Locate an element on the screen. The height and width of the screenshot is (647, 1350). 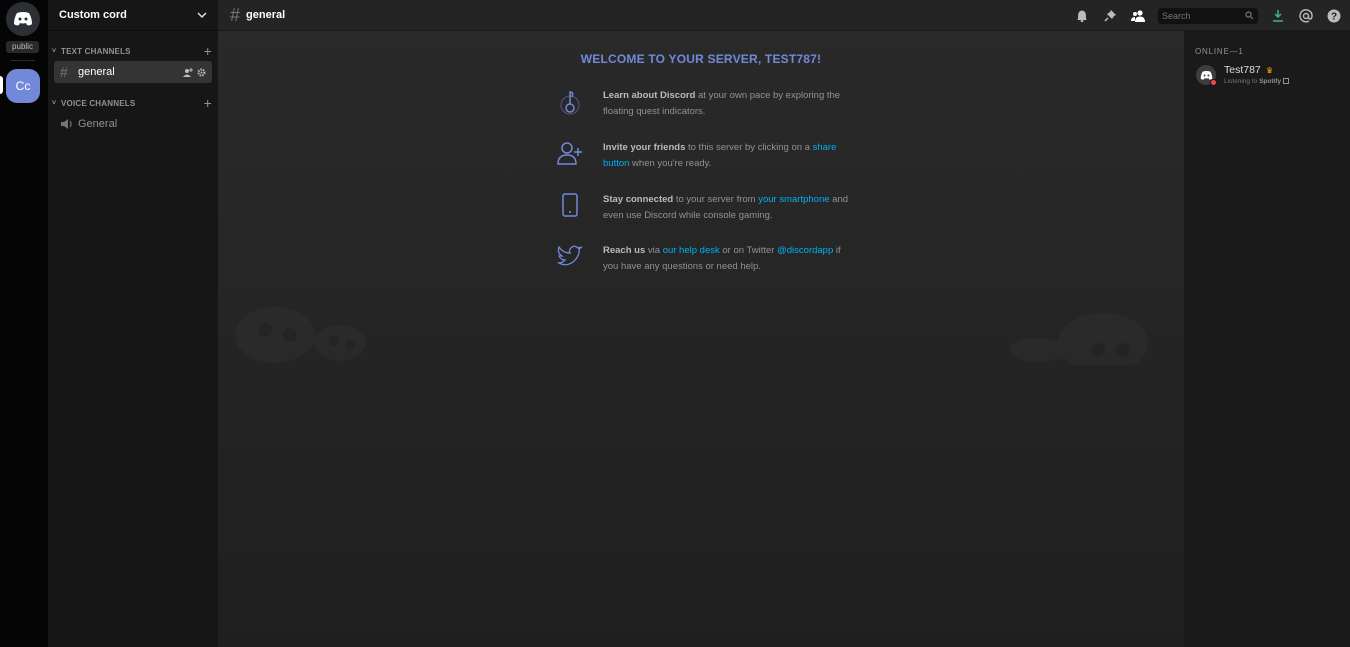
add-friend-icon is located at coordinates (569, 153).